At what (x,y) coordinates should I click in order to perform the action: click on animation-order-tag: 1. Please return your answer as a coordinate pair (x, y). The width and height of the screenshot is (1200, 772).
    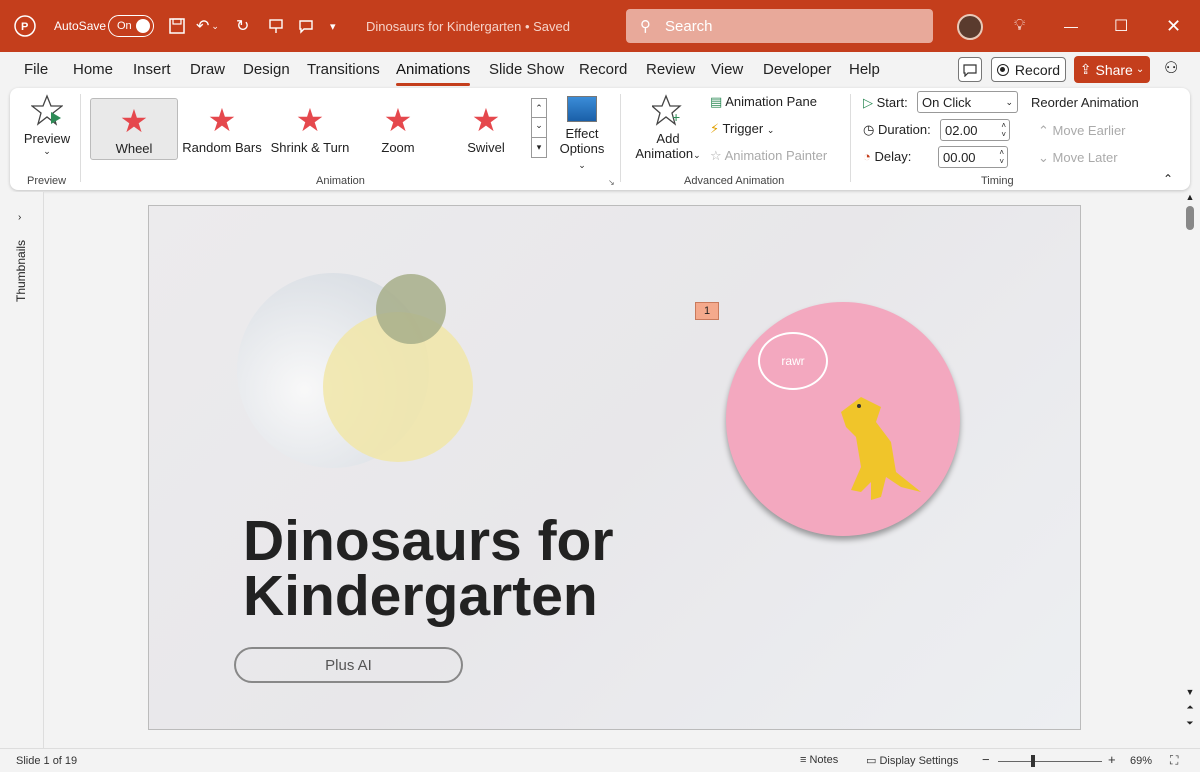
    Looking at the image, I should click on (707, 311).